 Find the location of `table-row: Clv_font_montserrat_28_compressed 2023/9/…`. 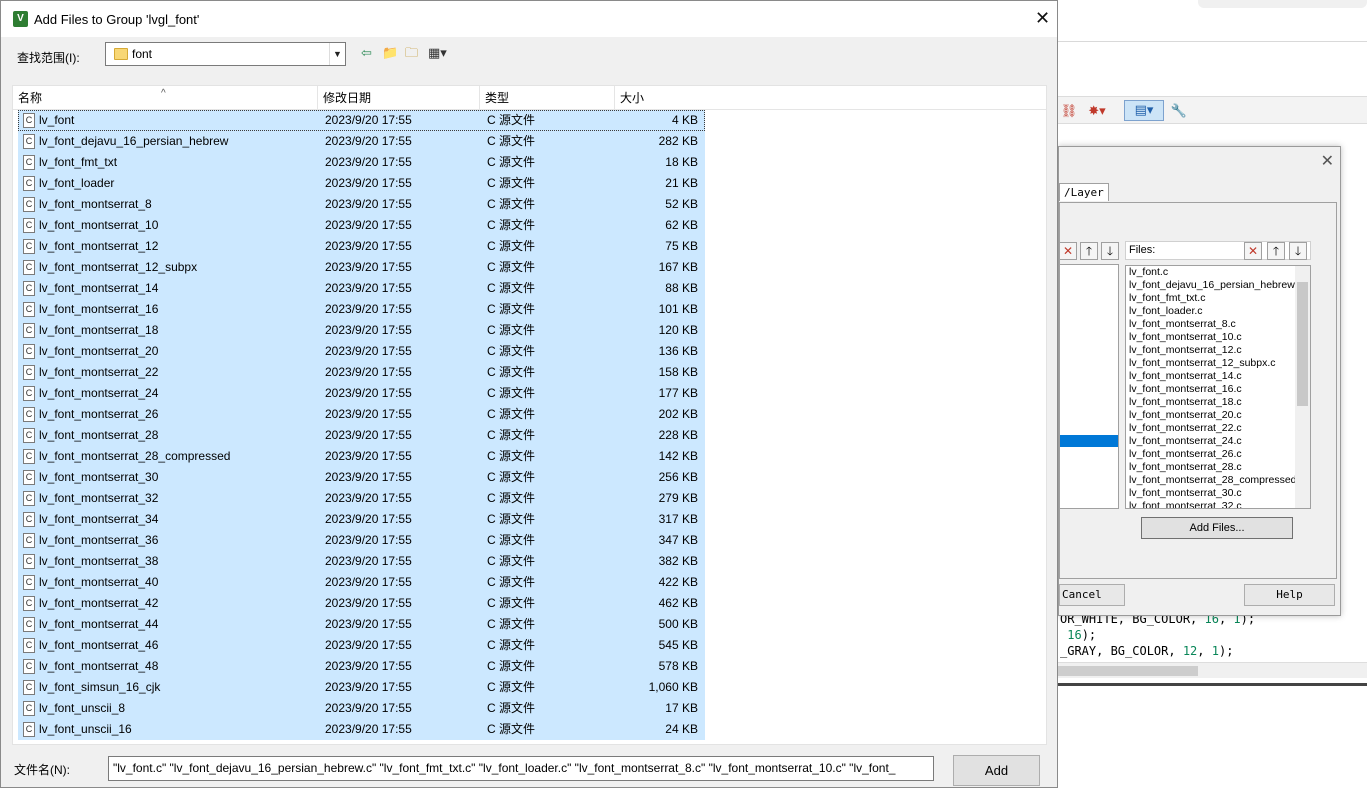

table-row: Clv_font_montserrat_28_compressed 2023/9/… is located at coordinates (361, 456).